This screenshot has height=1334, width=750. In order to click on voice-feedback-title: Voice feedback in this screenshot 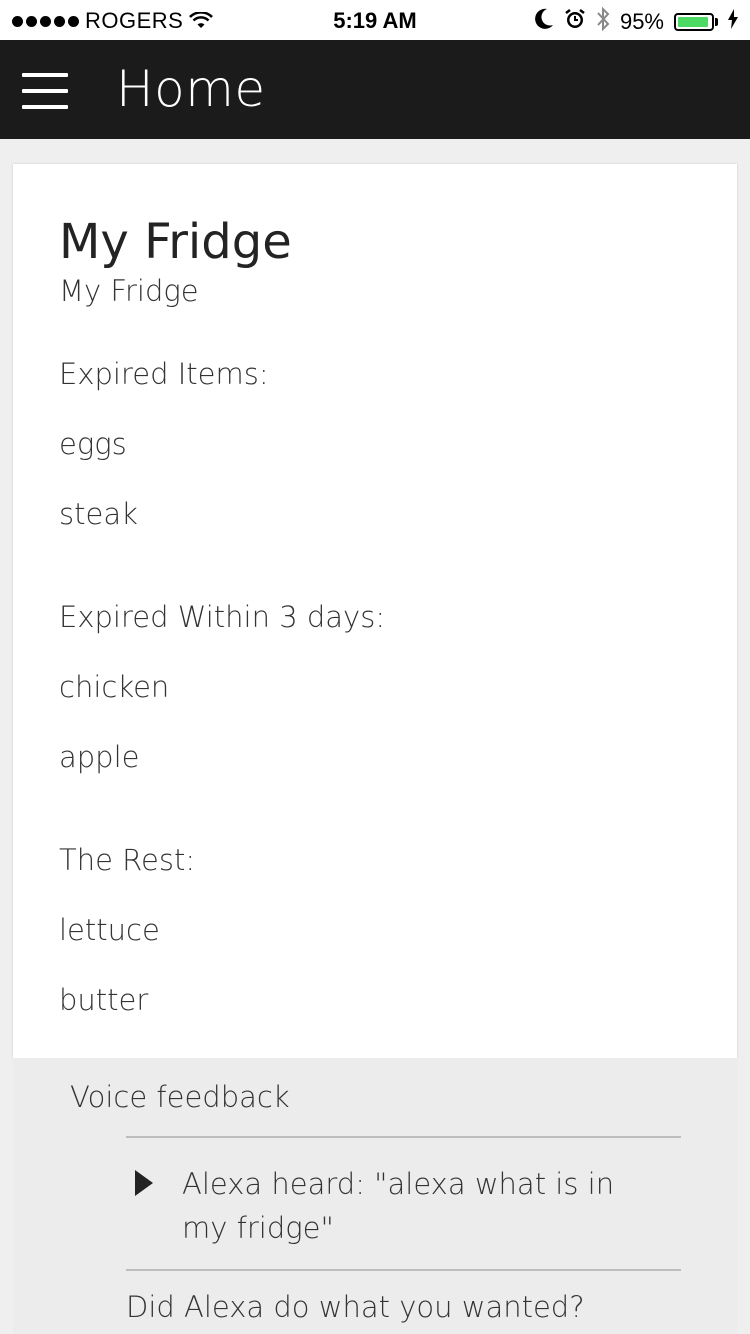, I will do `click(180, 1097)`.